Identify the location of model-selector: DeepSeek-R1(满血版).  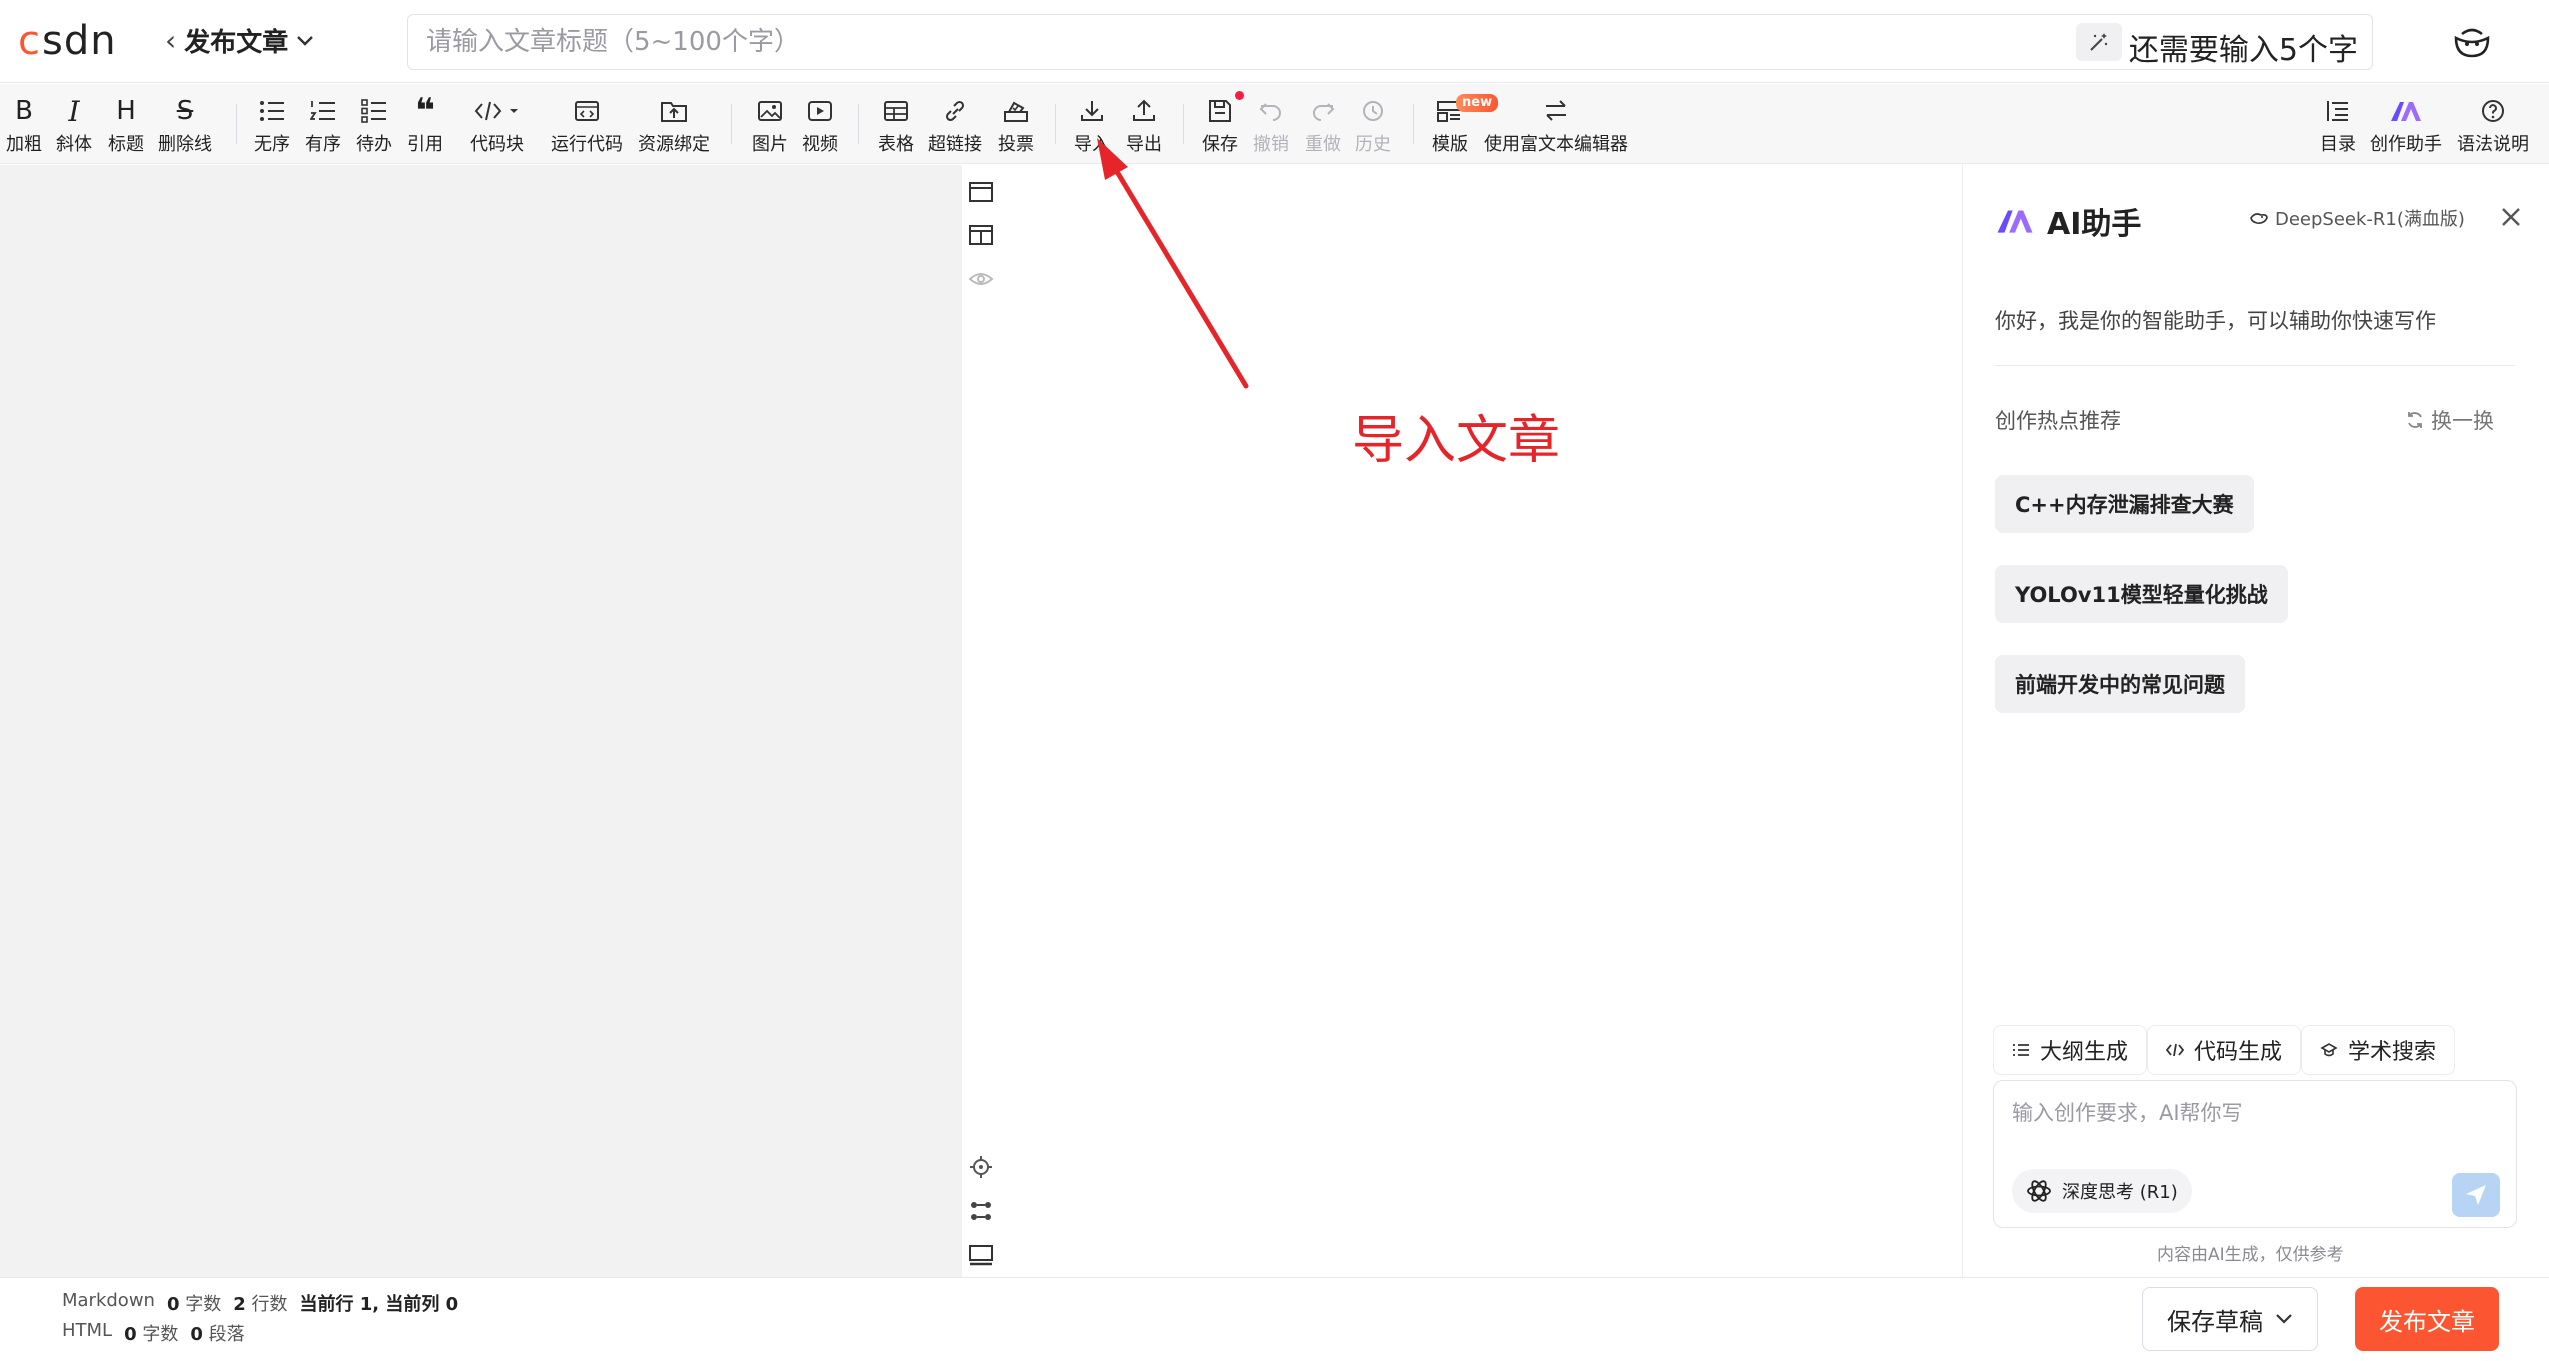
(2357, 218).